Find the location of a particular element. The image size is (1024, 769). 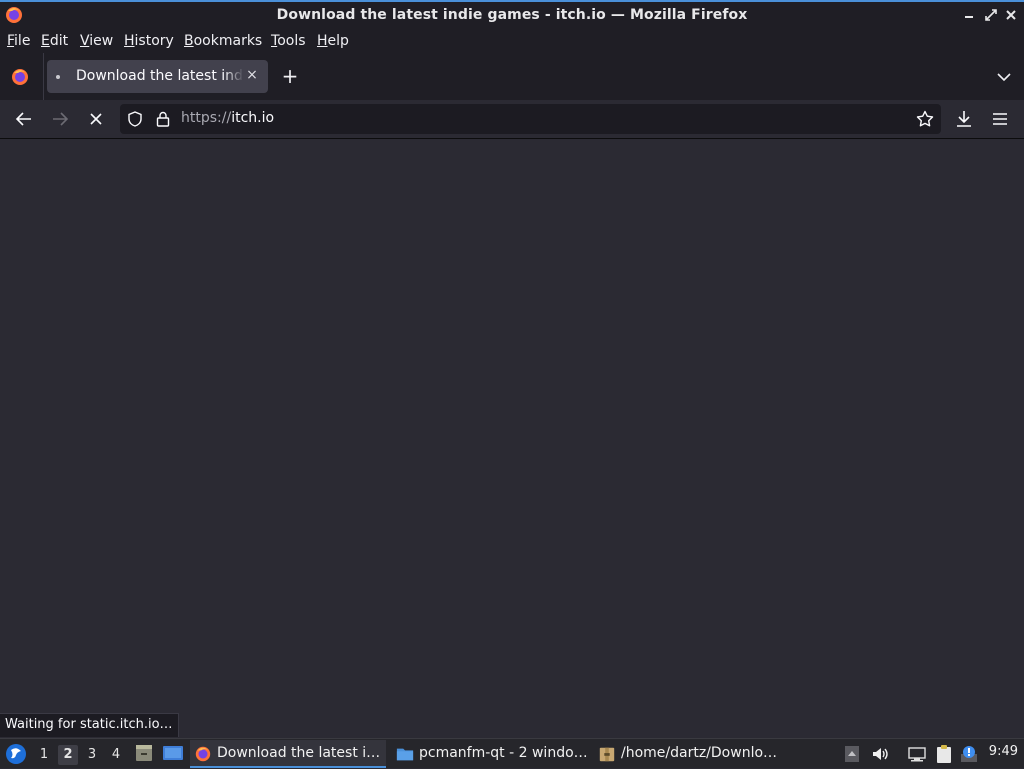

forward-button is located at coordinates (60, 119).